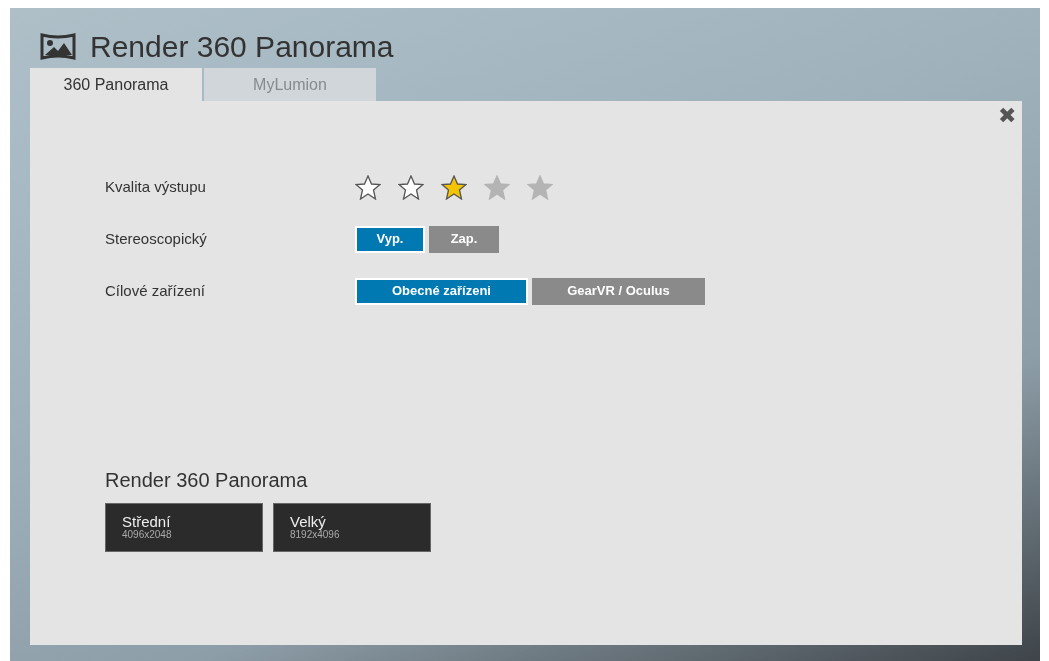 The width and height of the screenshot is (1049, 661). What do you see at coordinates (618, 291) in the screenshot?
I see `option-button: GearVR / Oculus` at bounding box center [618, 291].